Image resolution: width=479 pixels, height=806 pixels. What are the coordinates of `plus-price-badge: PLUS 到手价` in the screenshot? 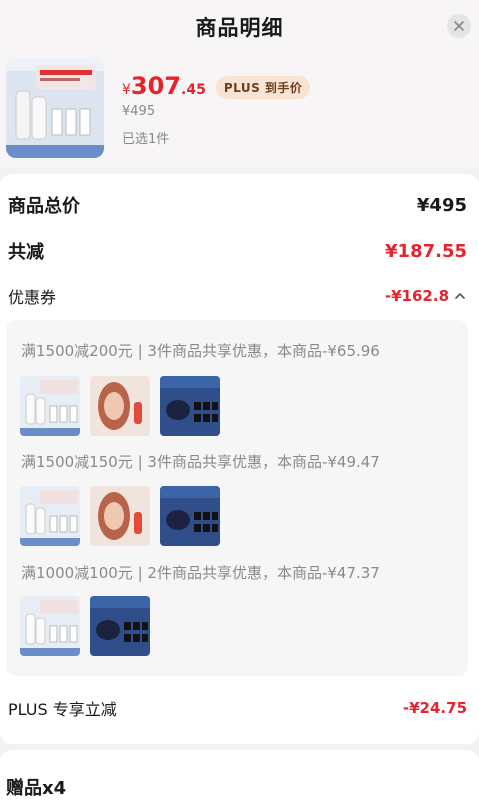 It's located at (263, 87).